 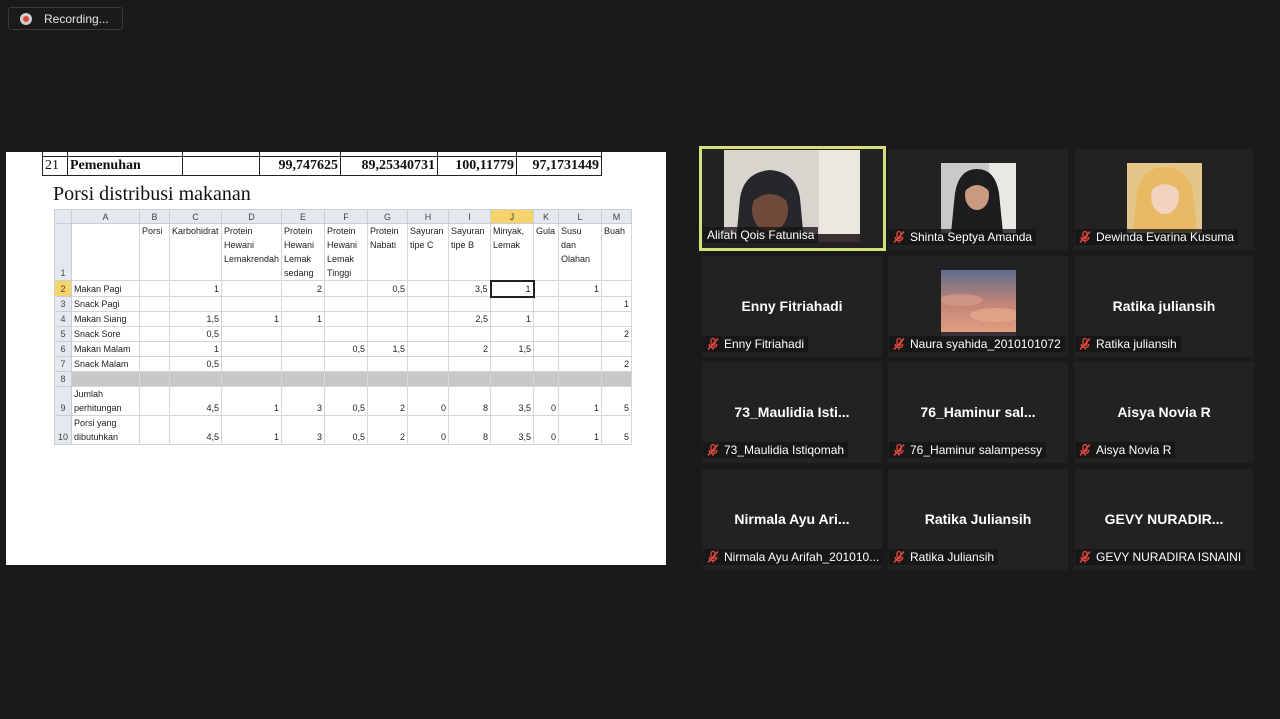 I want to click on row-number: 5, so click(x=63, y=334).